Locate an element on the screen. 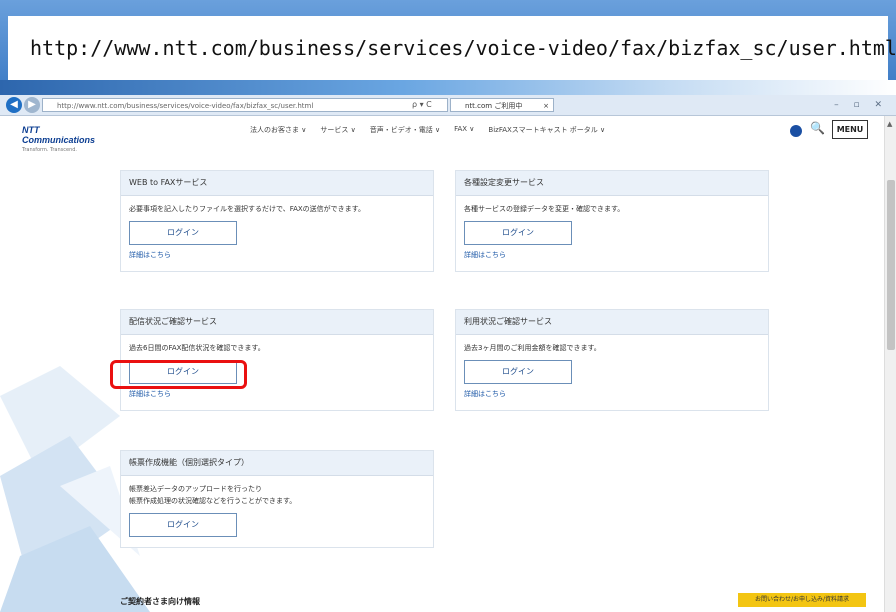 The width and height of the screenshot is (896, 612). browser-tab-title: ntt.com ご利用中 is located at coordinates (494, 106).